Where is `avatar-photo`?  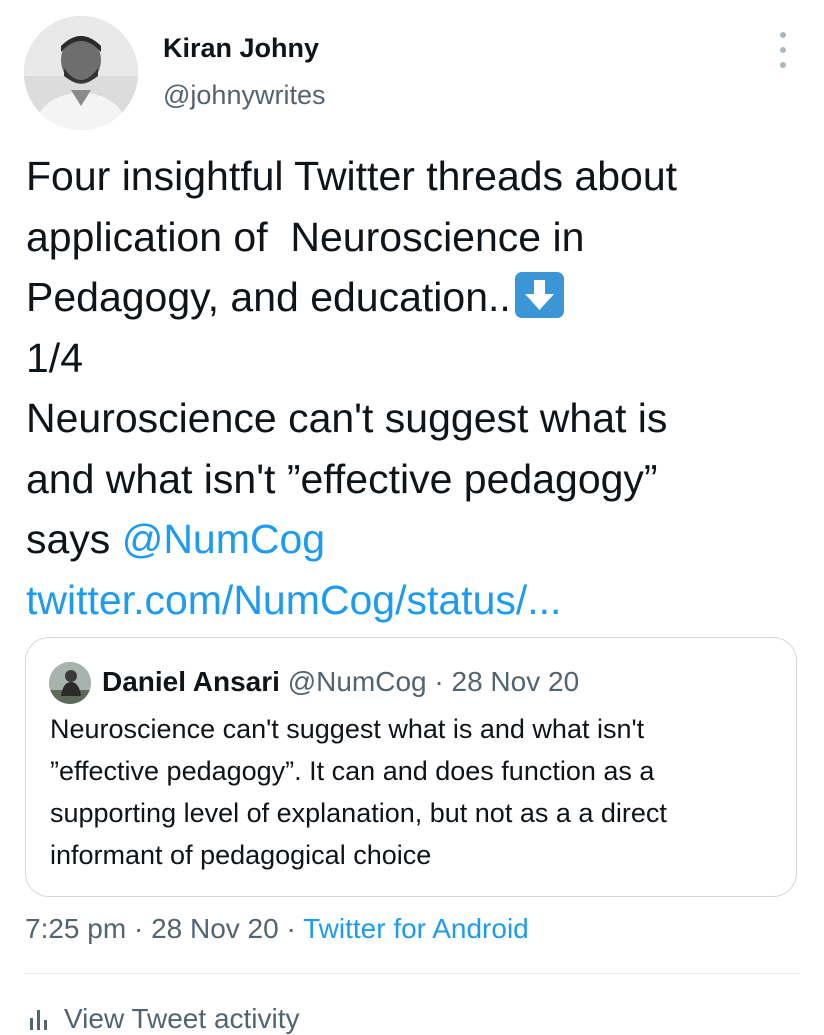
avatar-photo is located at coordinates (81, 73).